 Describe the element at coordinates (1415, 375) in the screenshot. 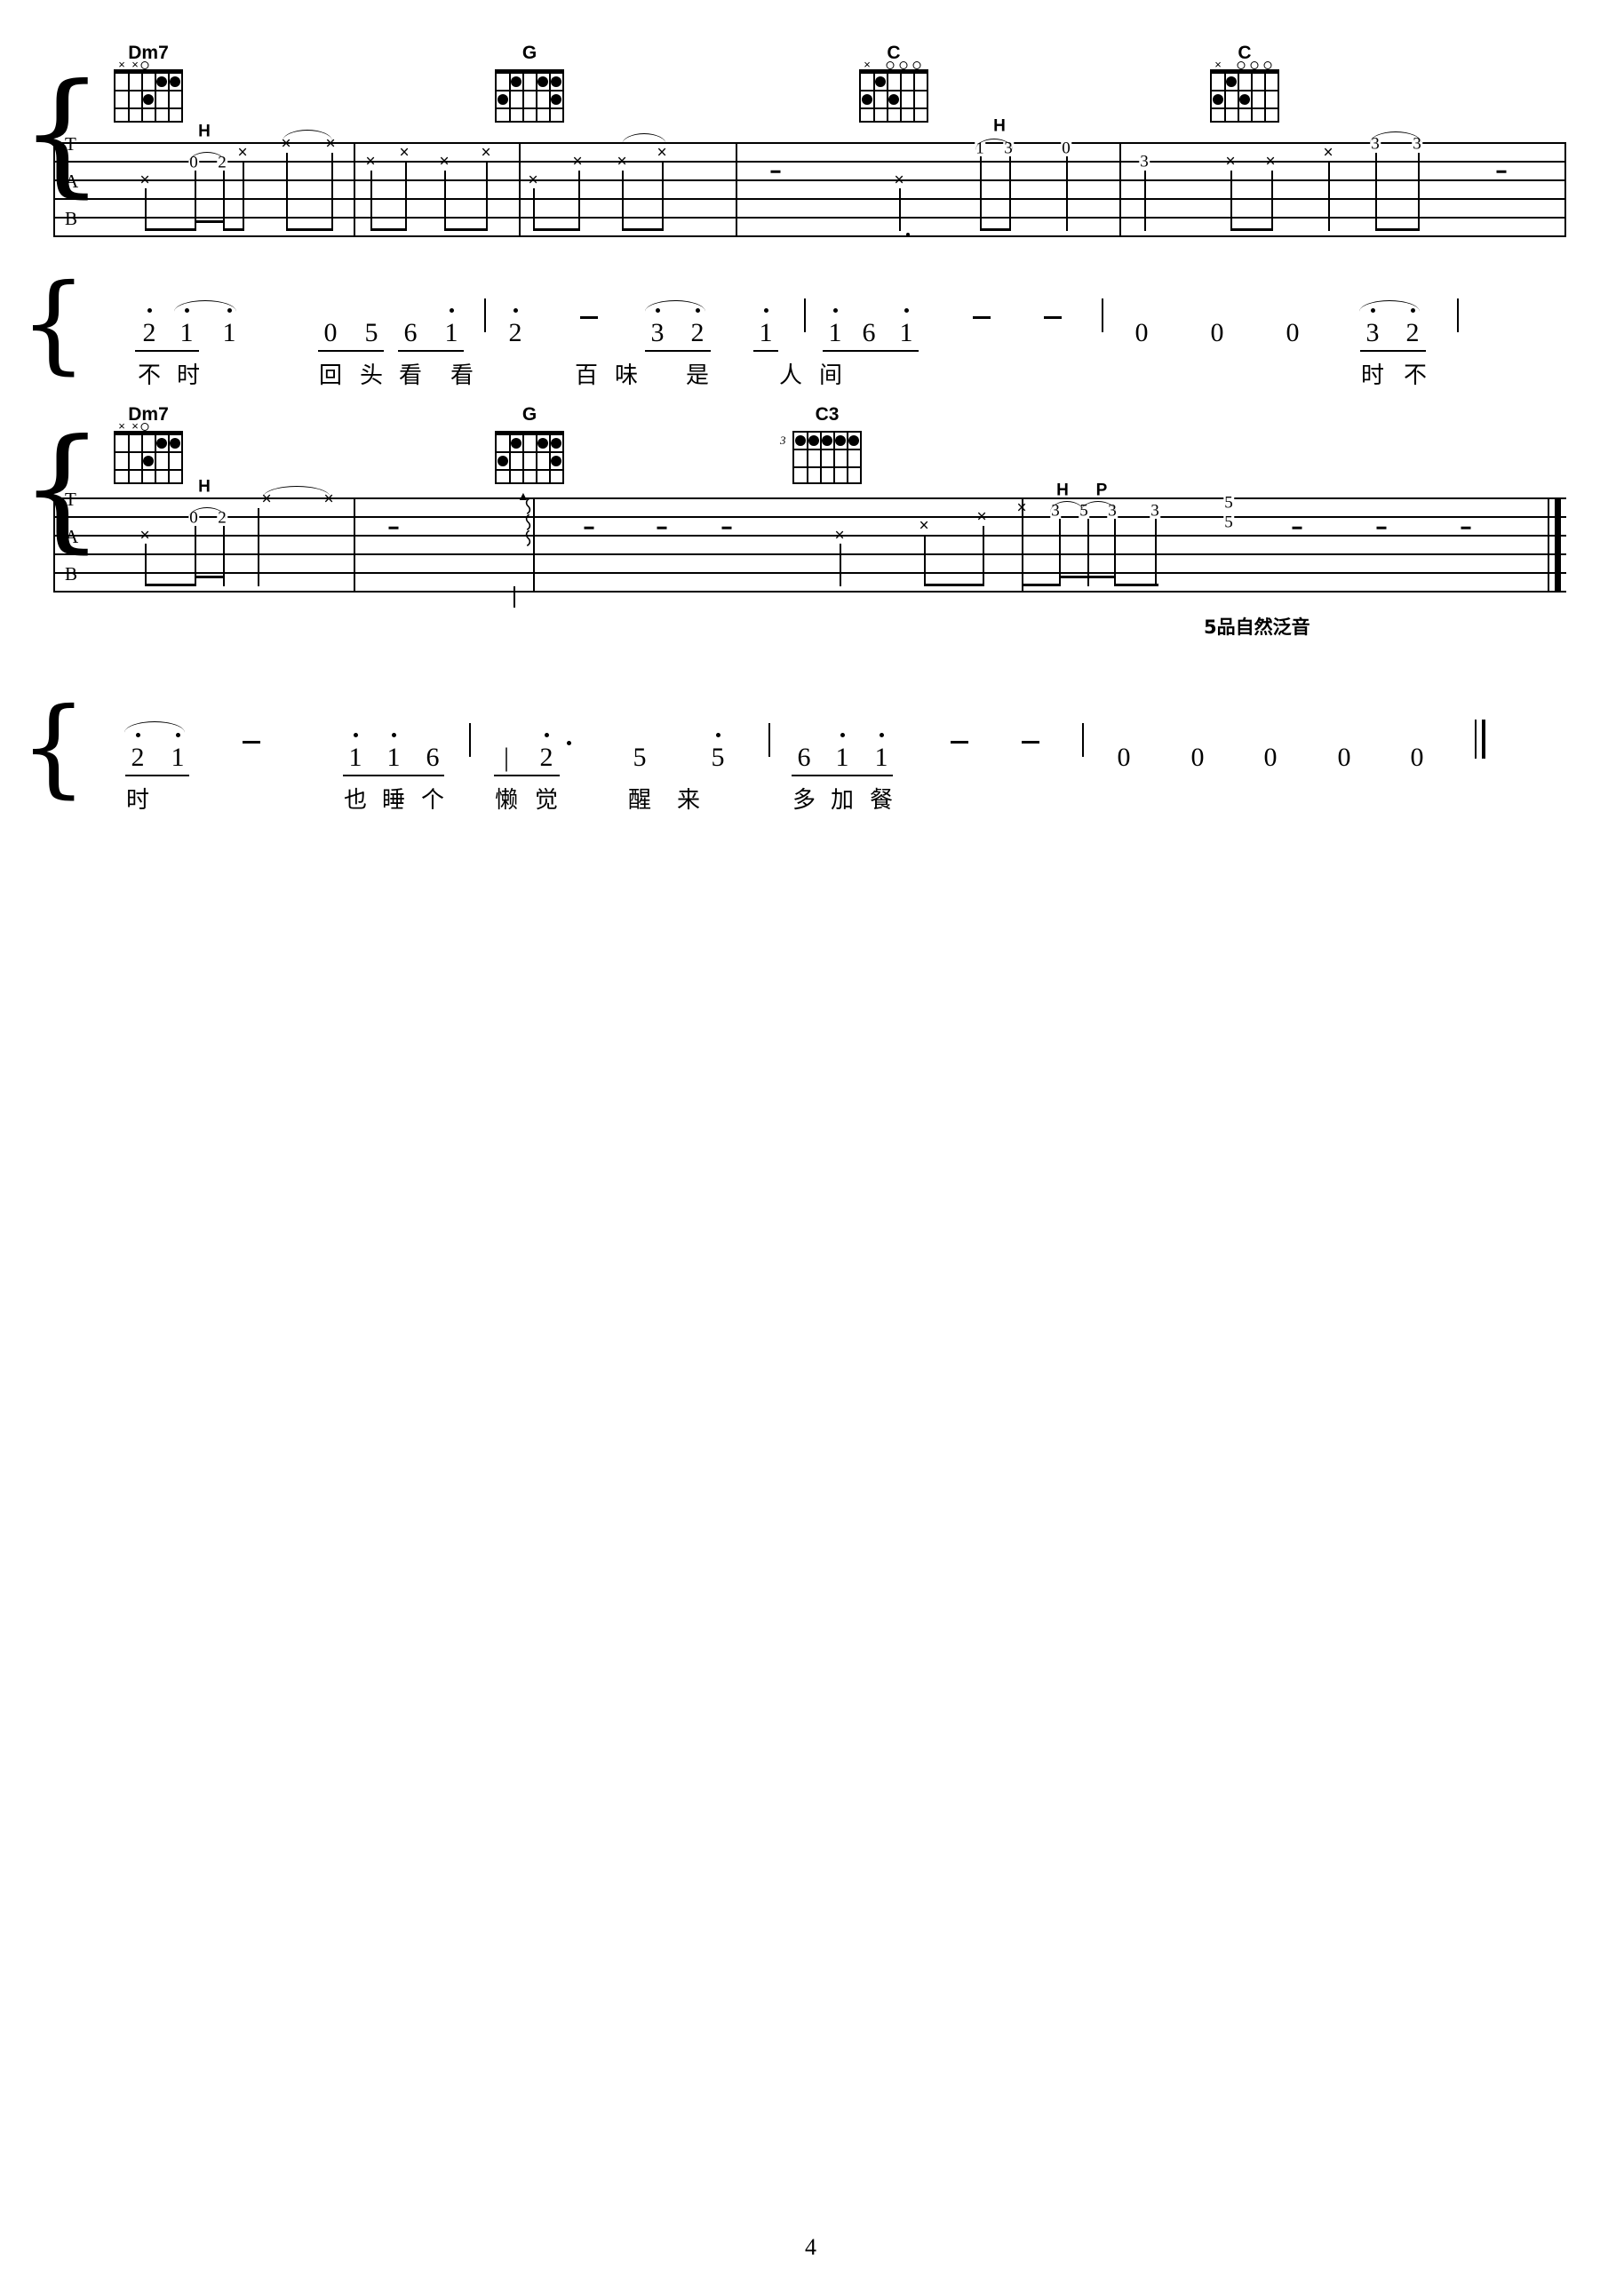

I see `lyric-char: 不` at that location.